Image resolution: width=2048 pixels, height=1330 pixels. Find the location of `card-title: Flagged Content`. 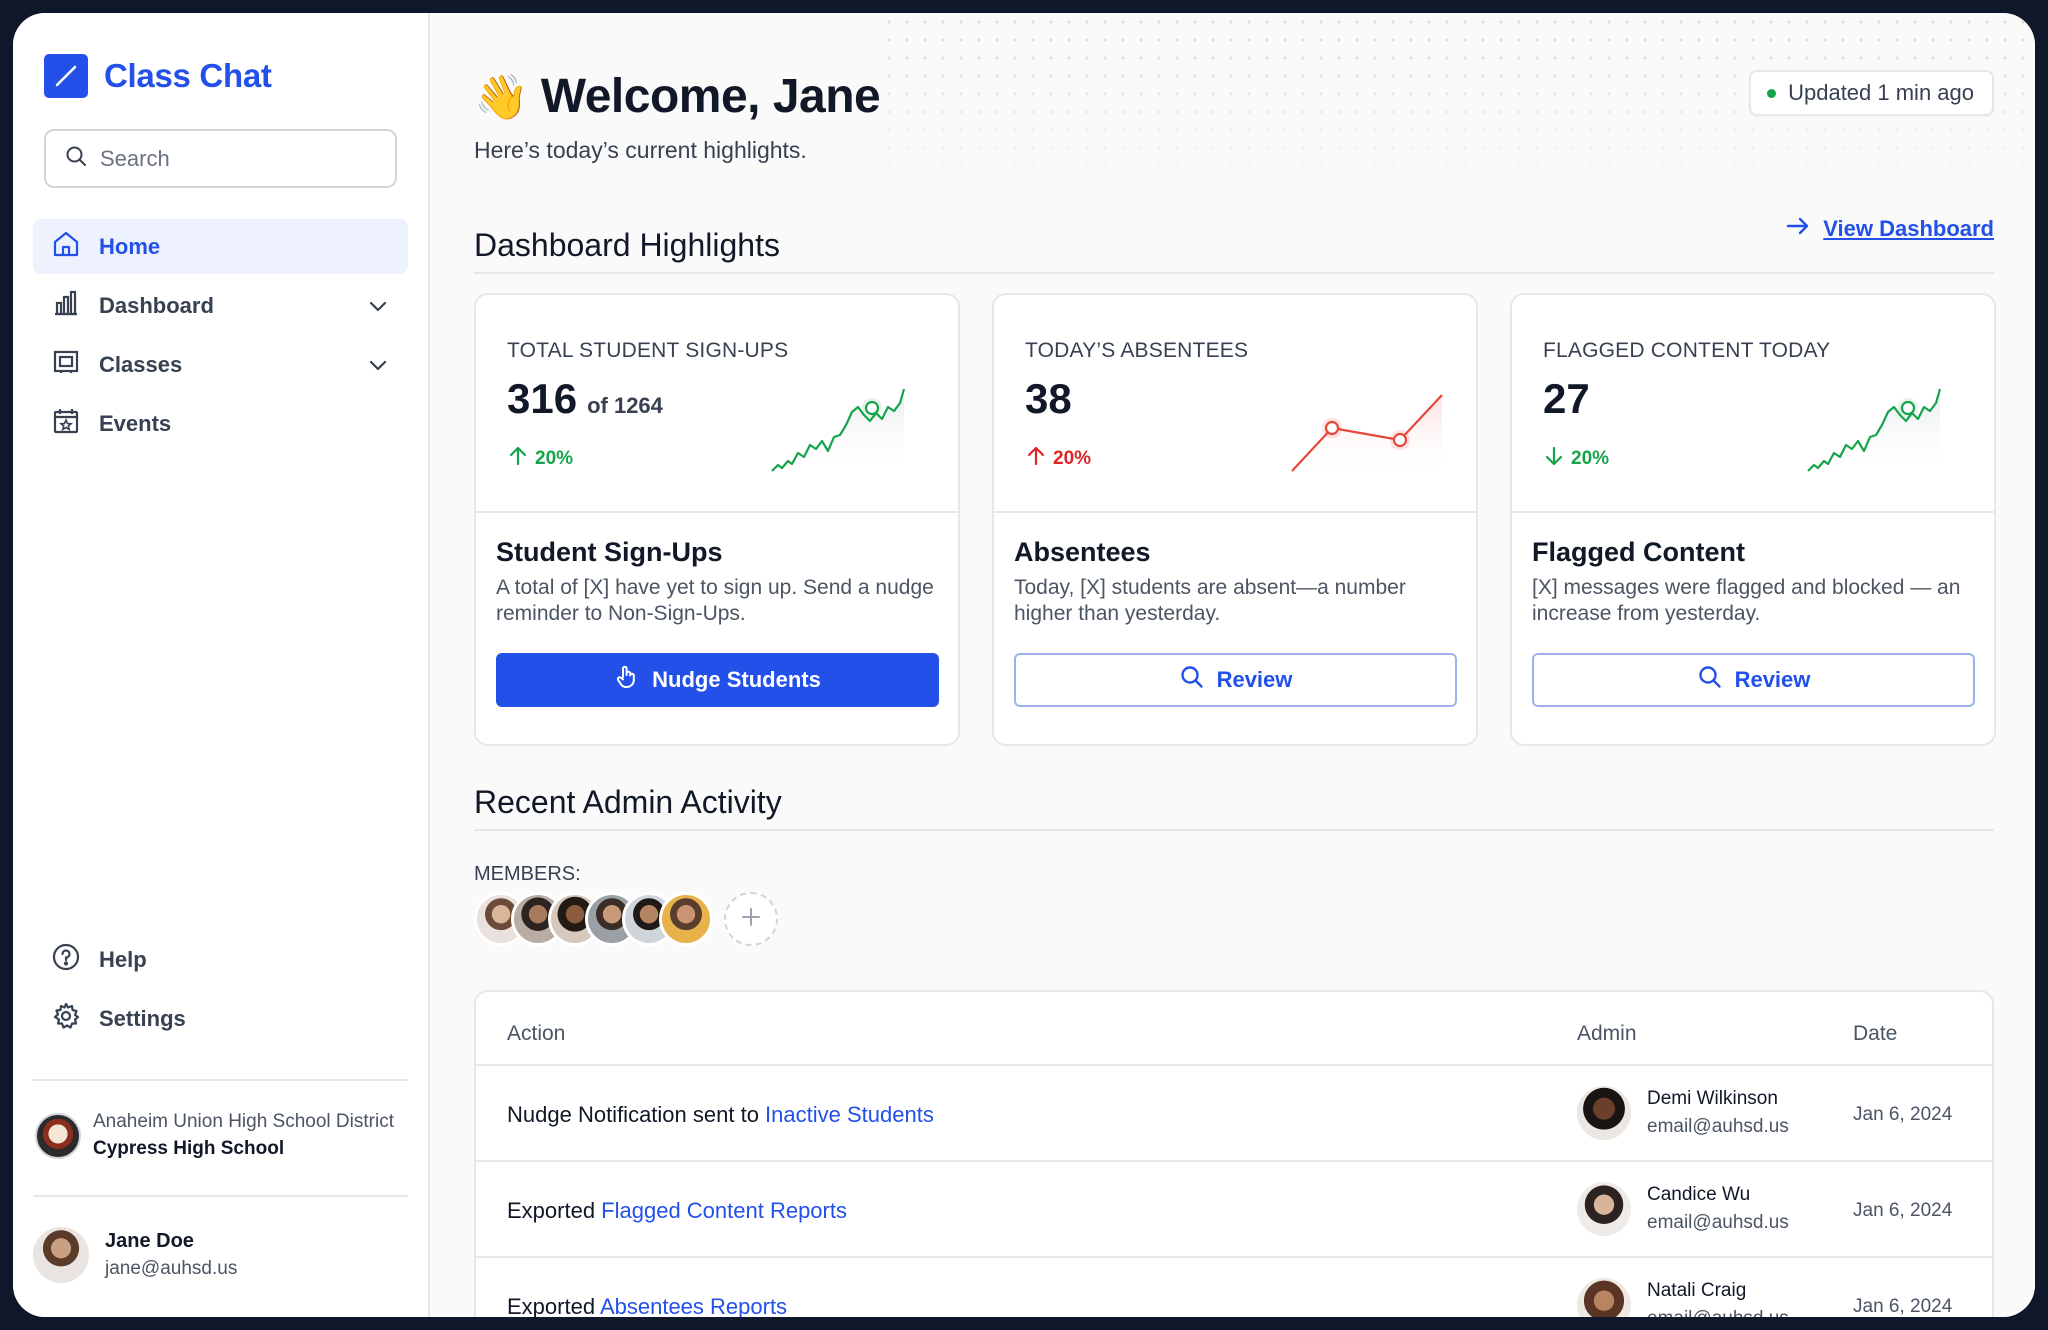

card-title: Flagged Content is located at coordinates (1638, 552).